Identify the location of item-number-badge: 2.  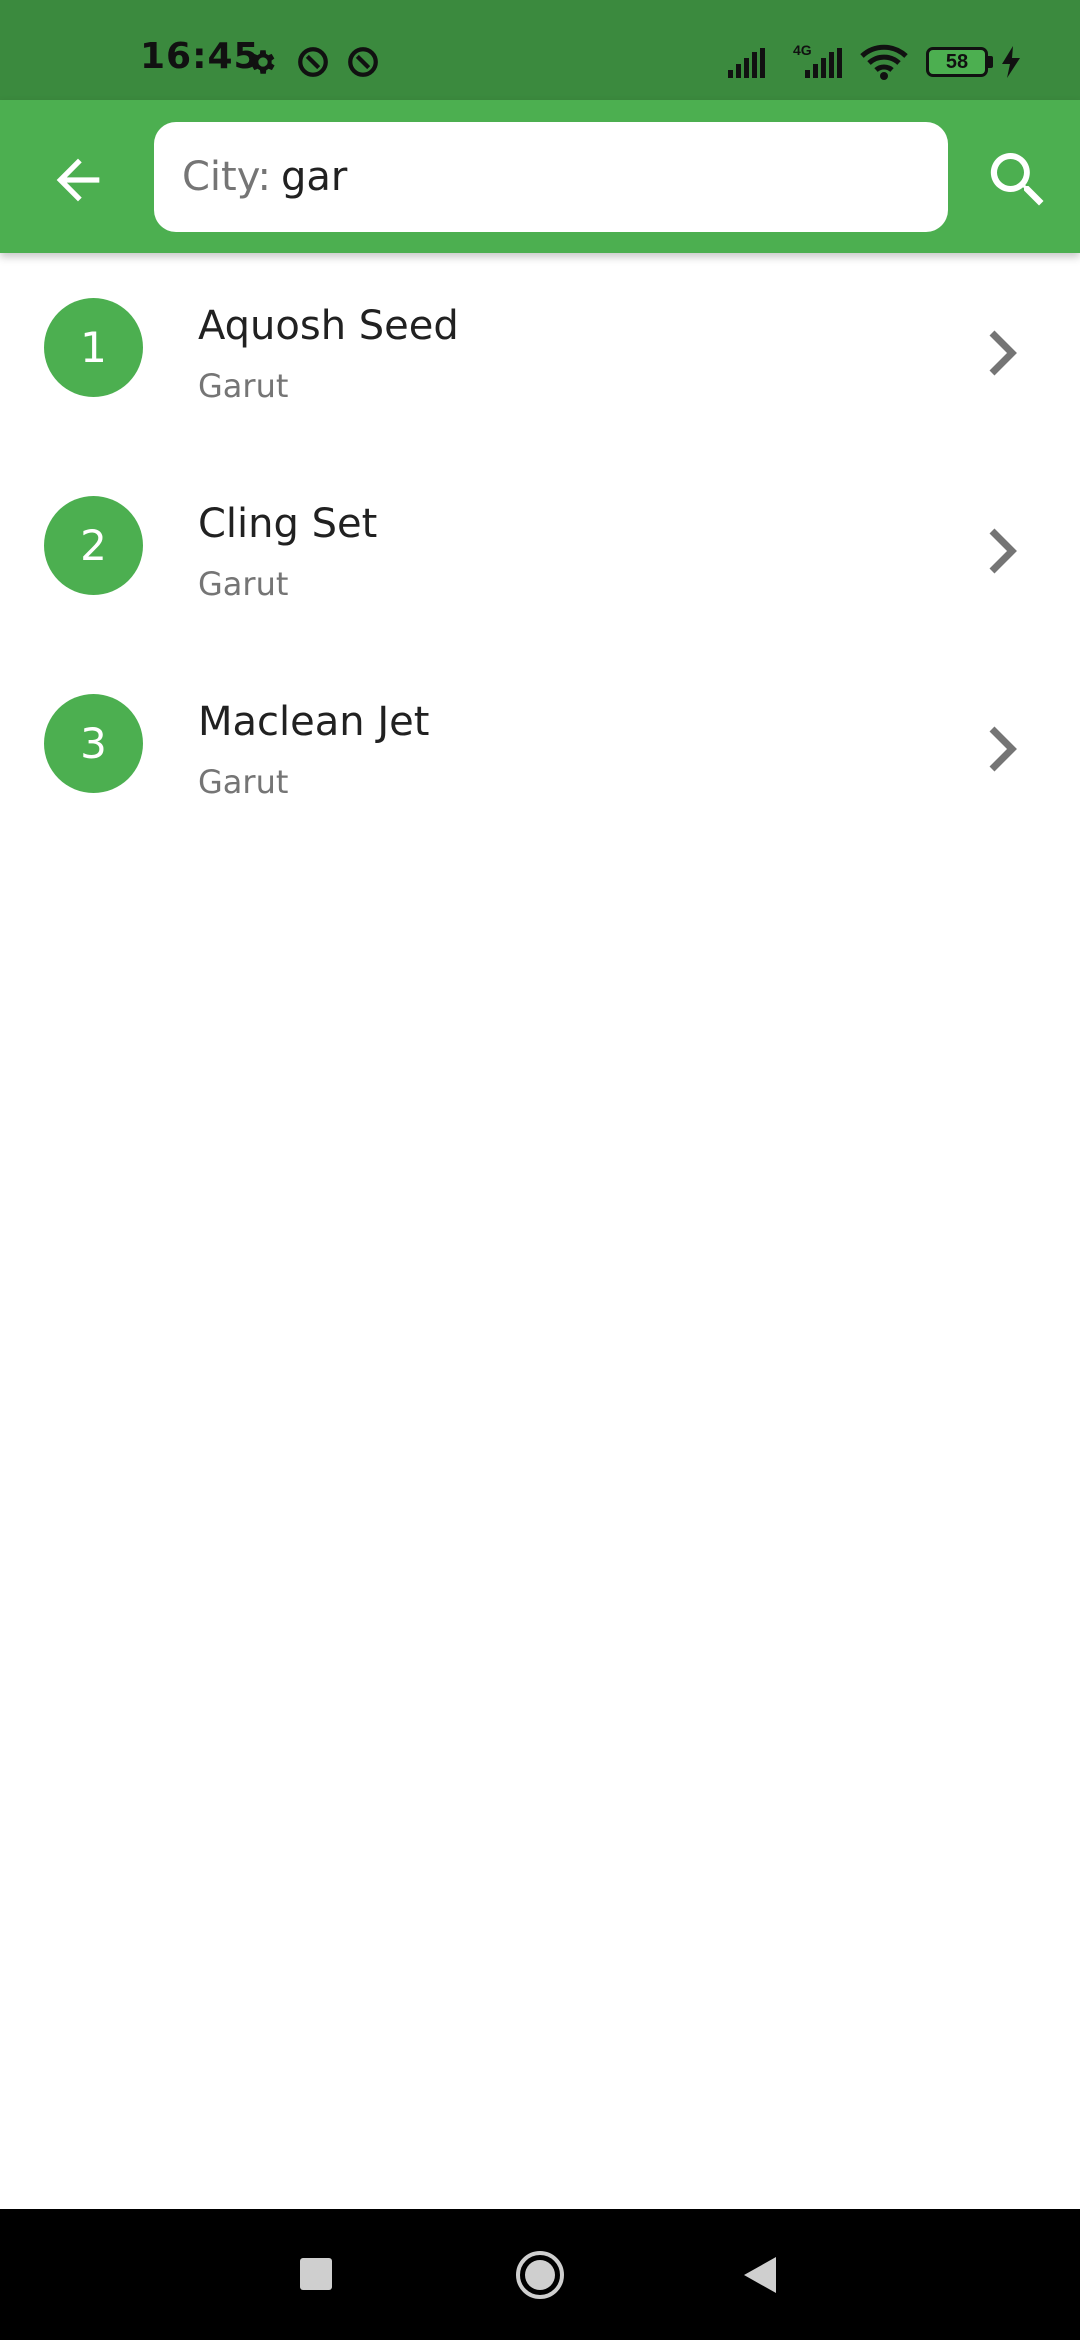
(93, 545).